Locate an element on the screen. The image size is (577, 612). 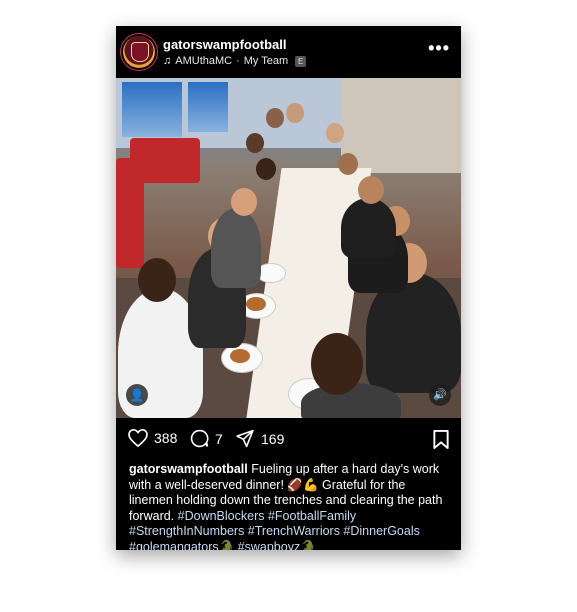
post-username: gatorswampfootball is located at coordinates (225, 44).